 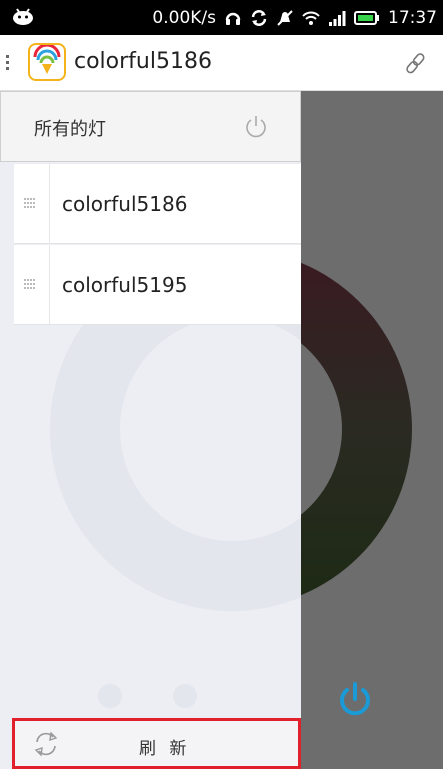 What do you see at coordinates (46, 744) in the screenshot?
I see `refresh-icon` at bounding box center [46, 744].